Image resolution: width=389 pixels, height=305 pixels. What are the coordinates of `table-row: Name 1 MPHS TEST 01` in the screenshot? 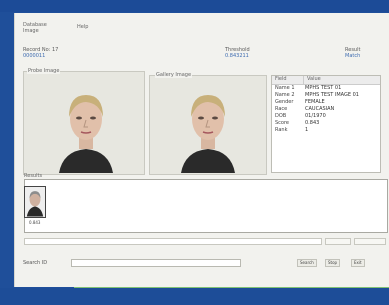 It's located at (326, 88).